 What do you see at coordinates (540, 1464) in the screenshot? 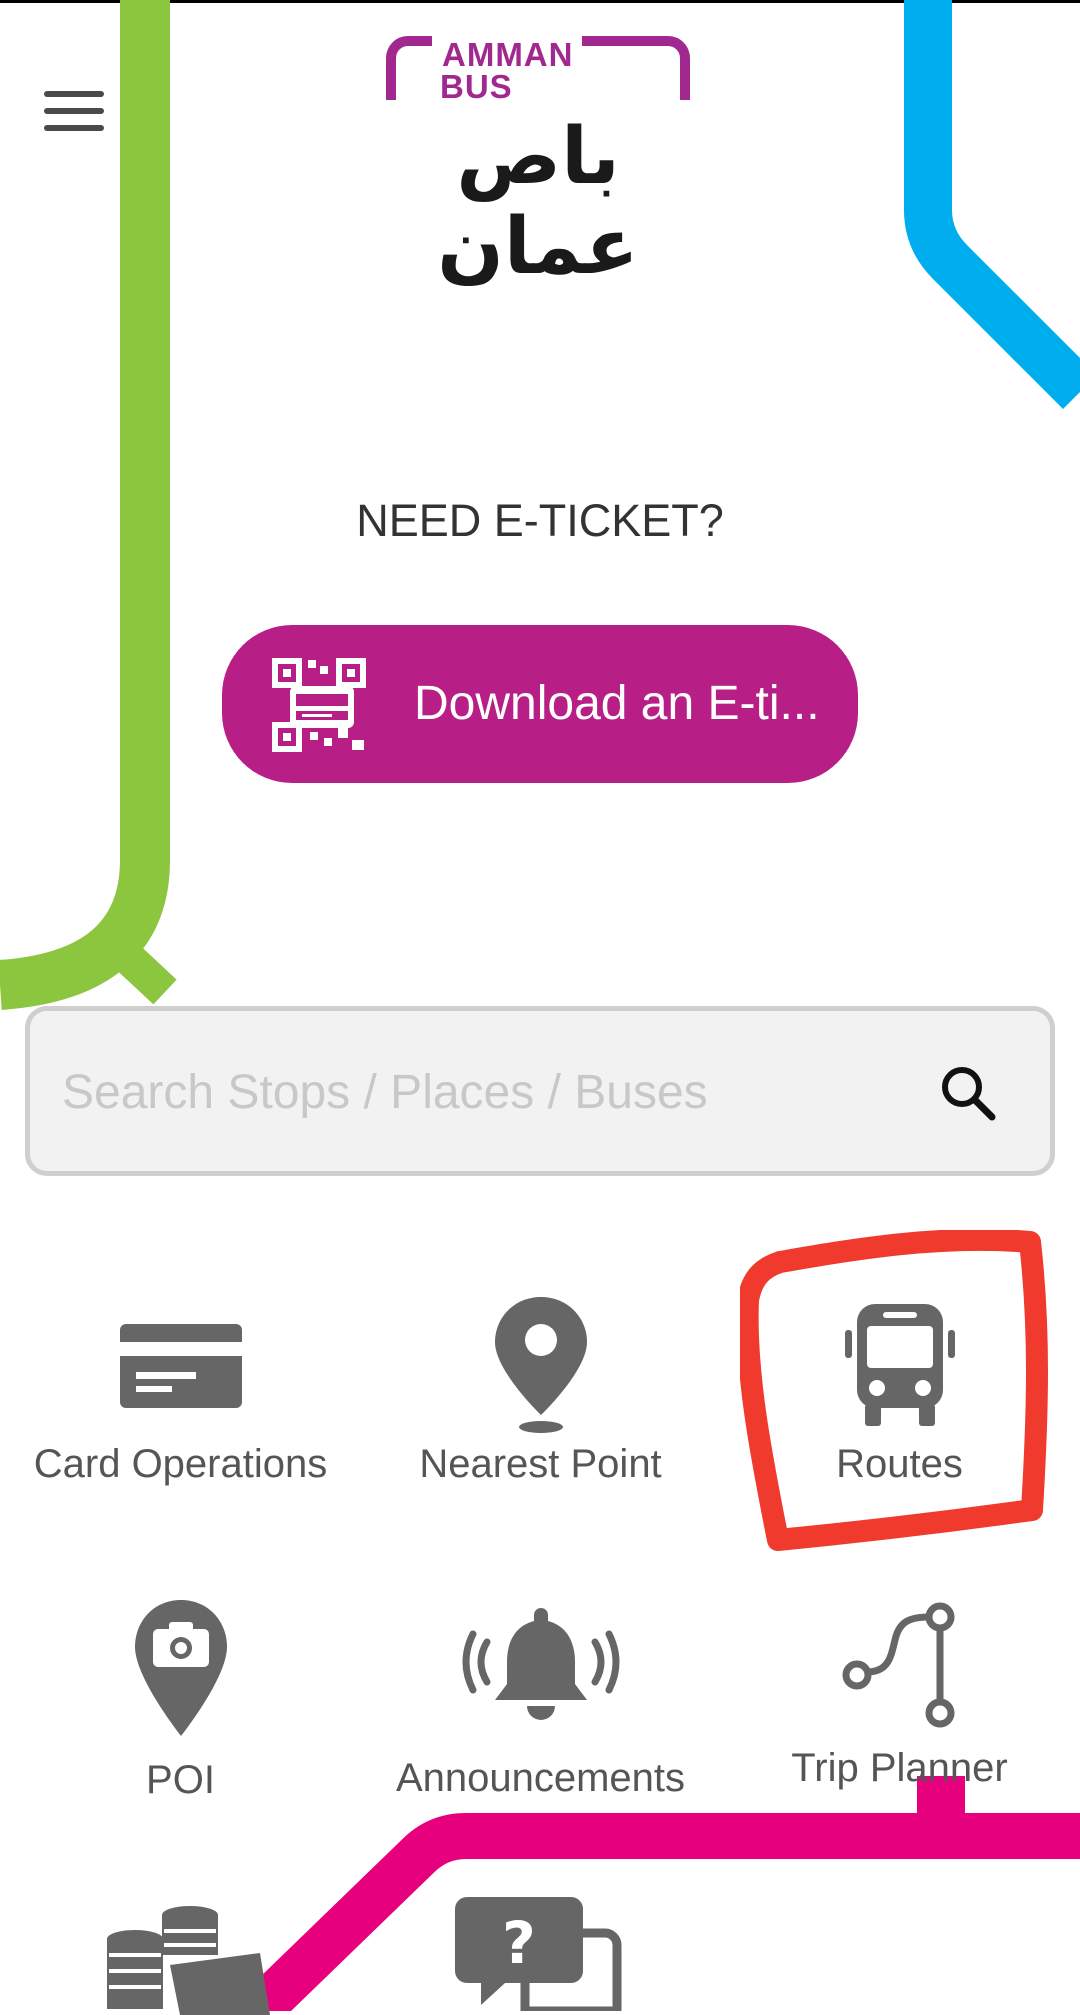
I see `nearest-point-label: Nearest Point` at bounding box center [540, 1464].